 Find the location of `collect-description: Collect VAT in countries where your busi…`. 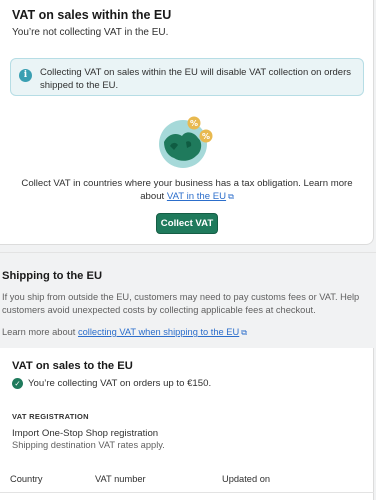

collect-description: Collect VAT in countries where your busi… is located at coordinates (187, 190).